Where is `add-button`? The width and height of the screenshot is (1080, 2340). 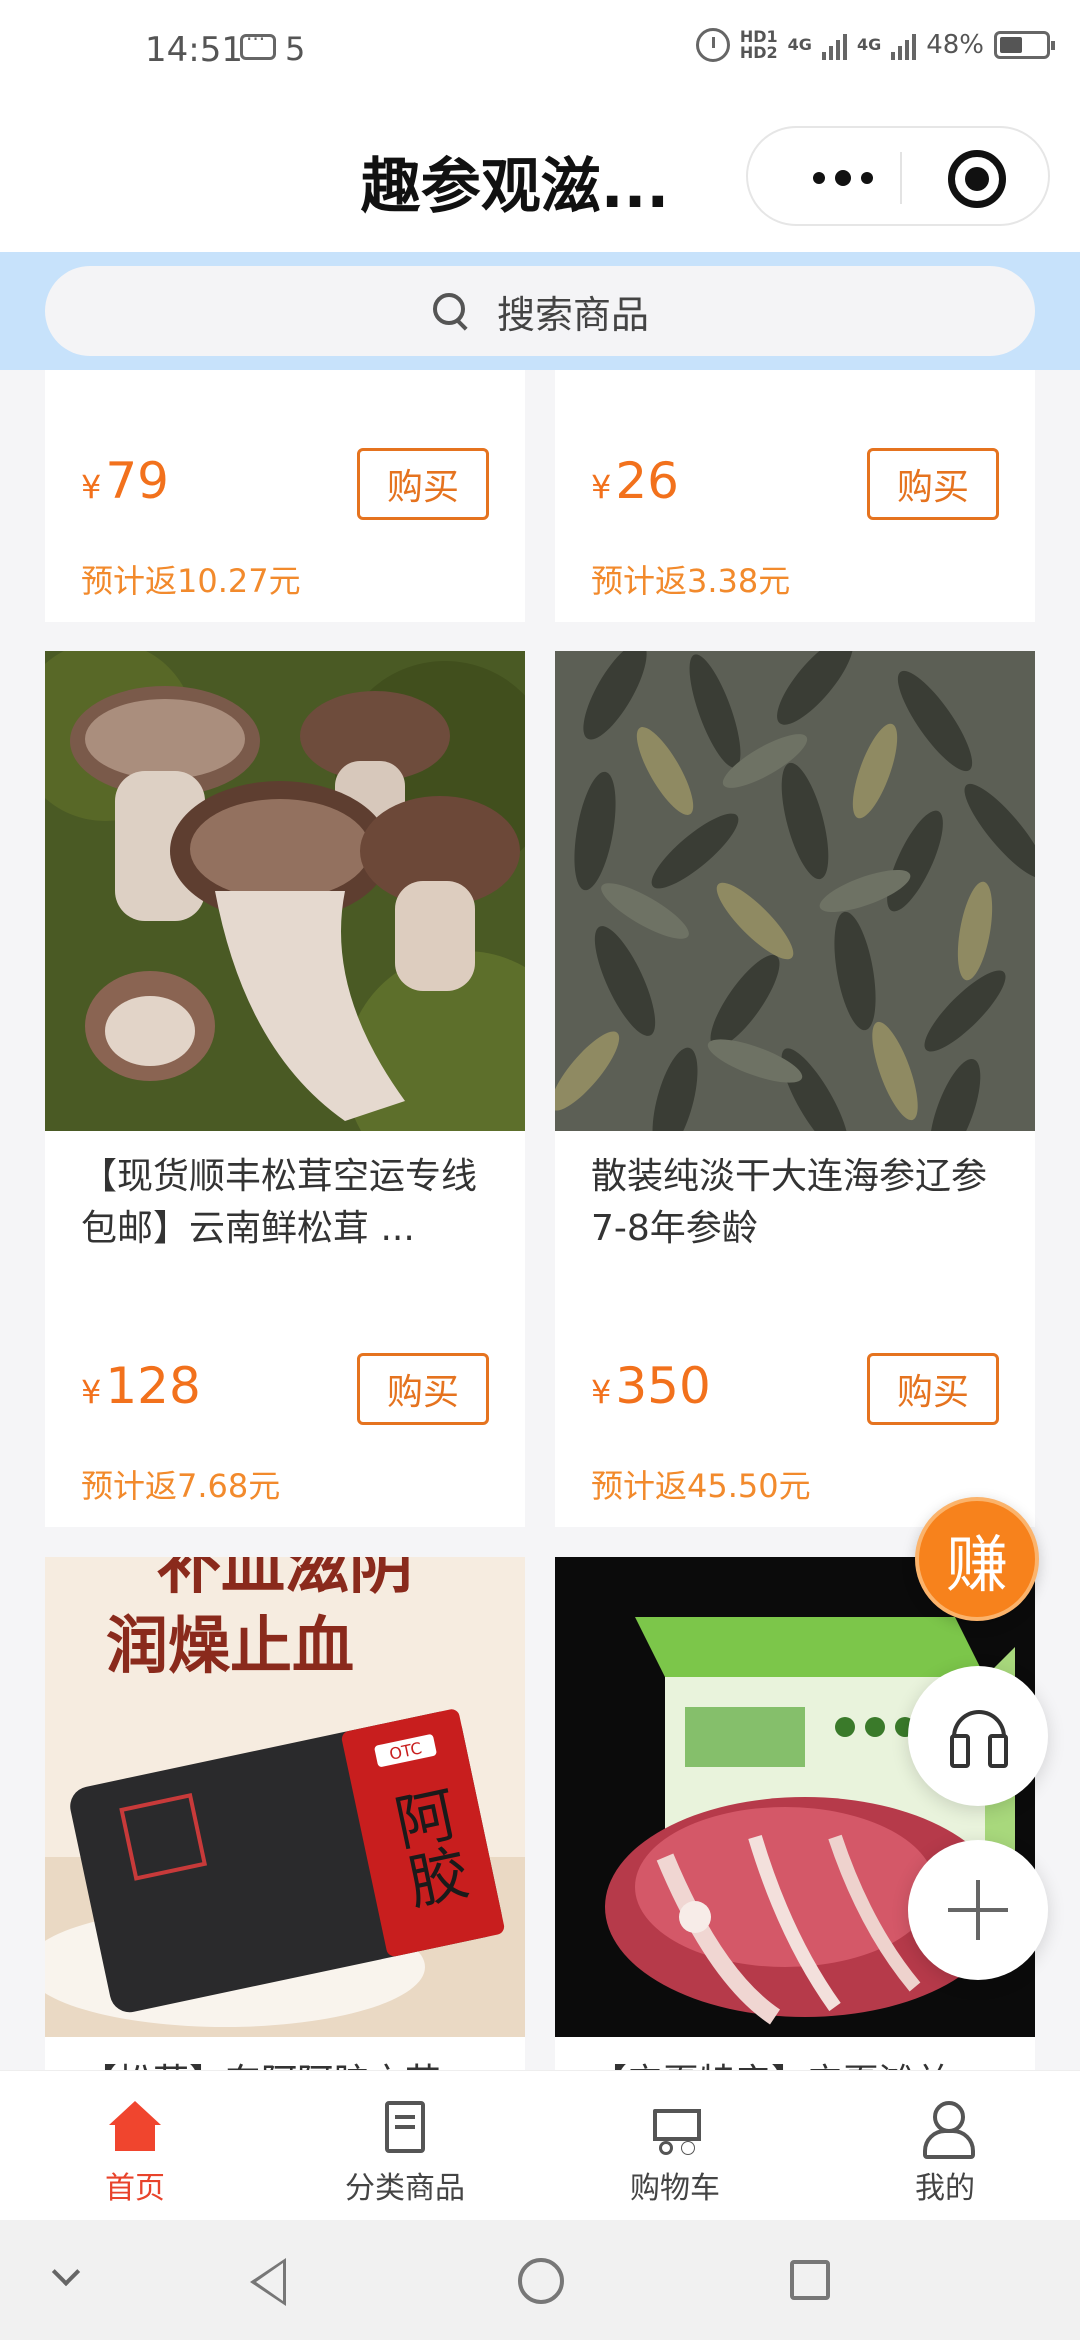 add-button is located at coordinates (978, 1910).